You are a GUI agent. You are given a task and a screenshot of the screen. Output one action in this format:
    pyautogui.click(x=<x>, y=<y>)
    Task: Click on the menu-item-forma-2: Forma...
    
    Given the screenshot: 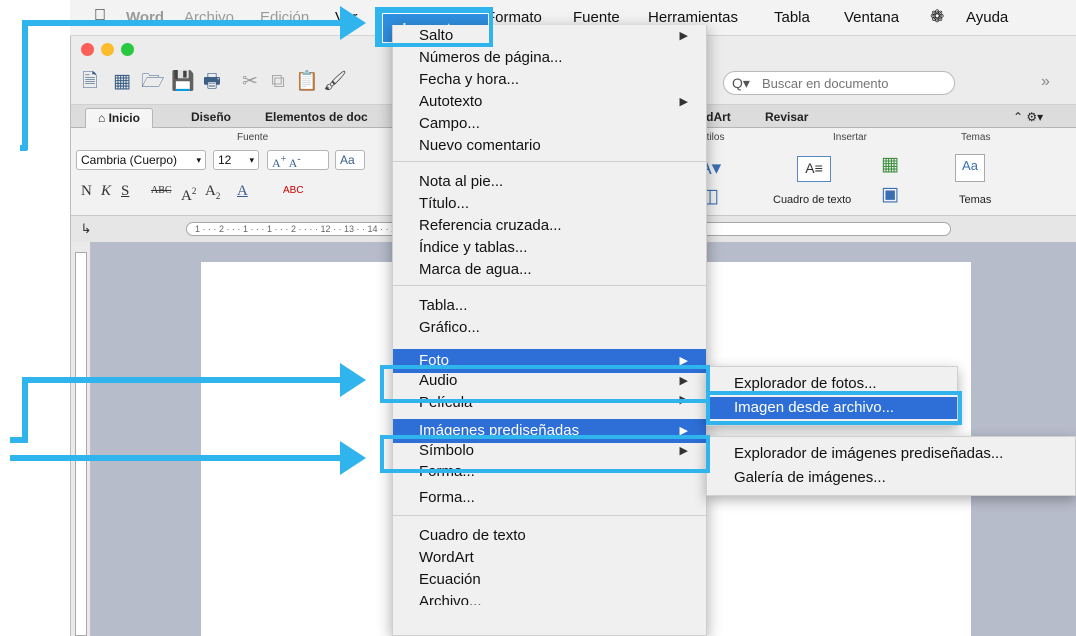 What is the action you would take?
    pyautogui.click(x=549, y=498)
    